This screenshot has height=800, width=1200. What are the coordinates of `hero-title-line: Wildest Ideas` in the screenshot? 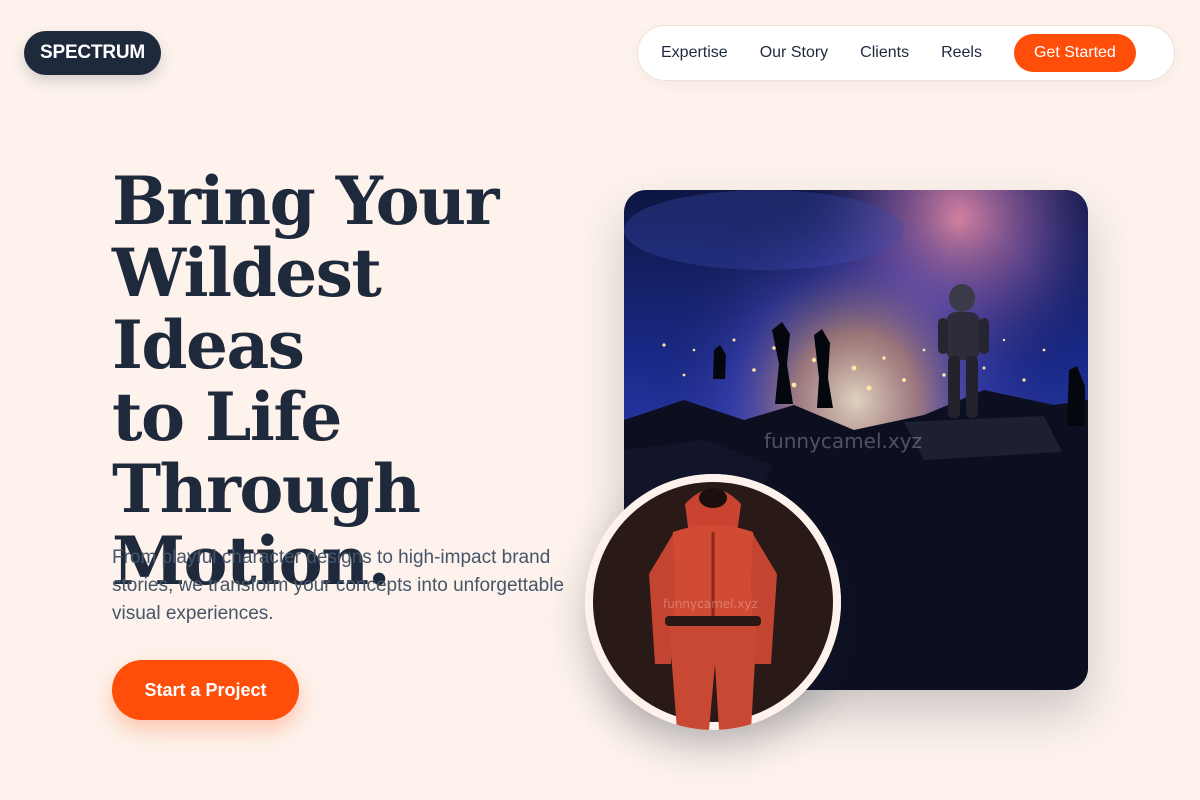 It's located at (247, 309).